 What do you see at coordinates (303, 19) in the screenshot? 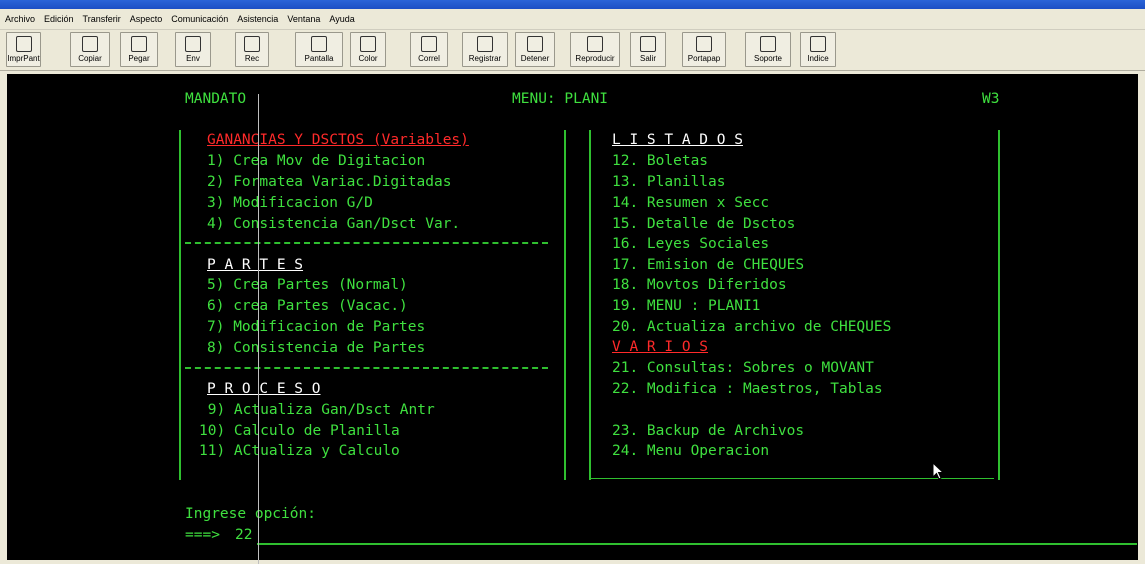
I see `menu-ventana: Ventana` at bounding box center [303, 19].